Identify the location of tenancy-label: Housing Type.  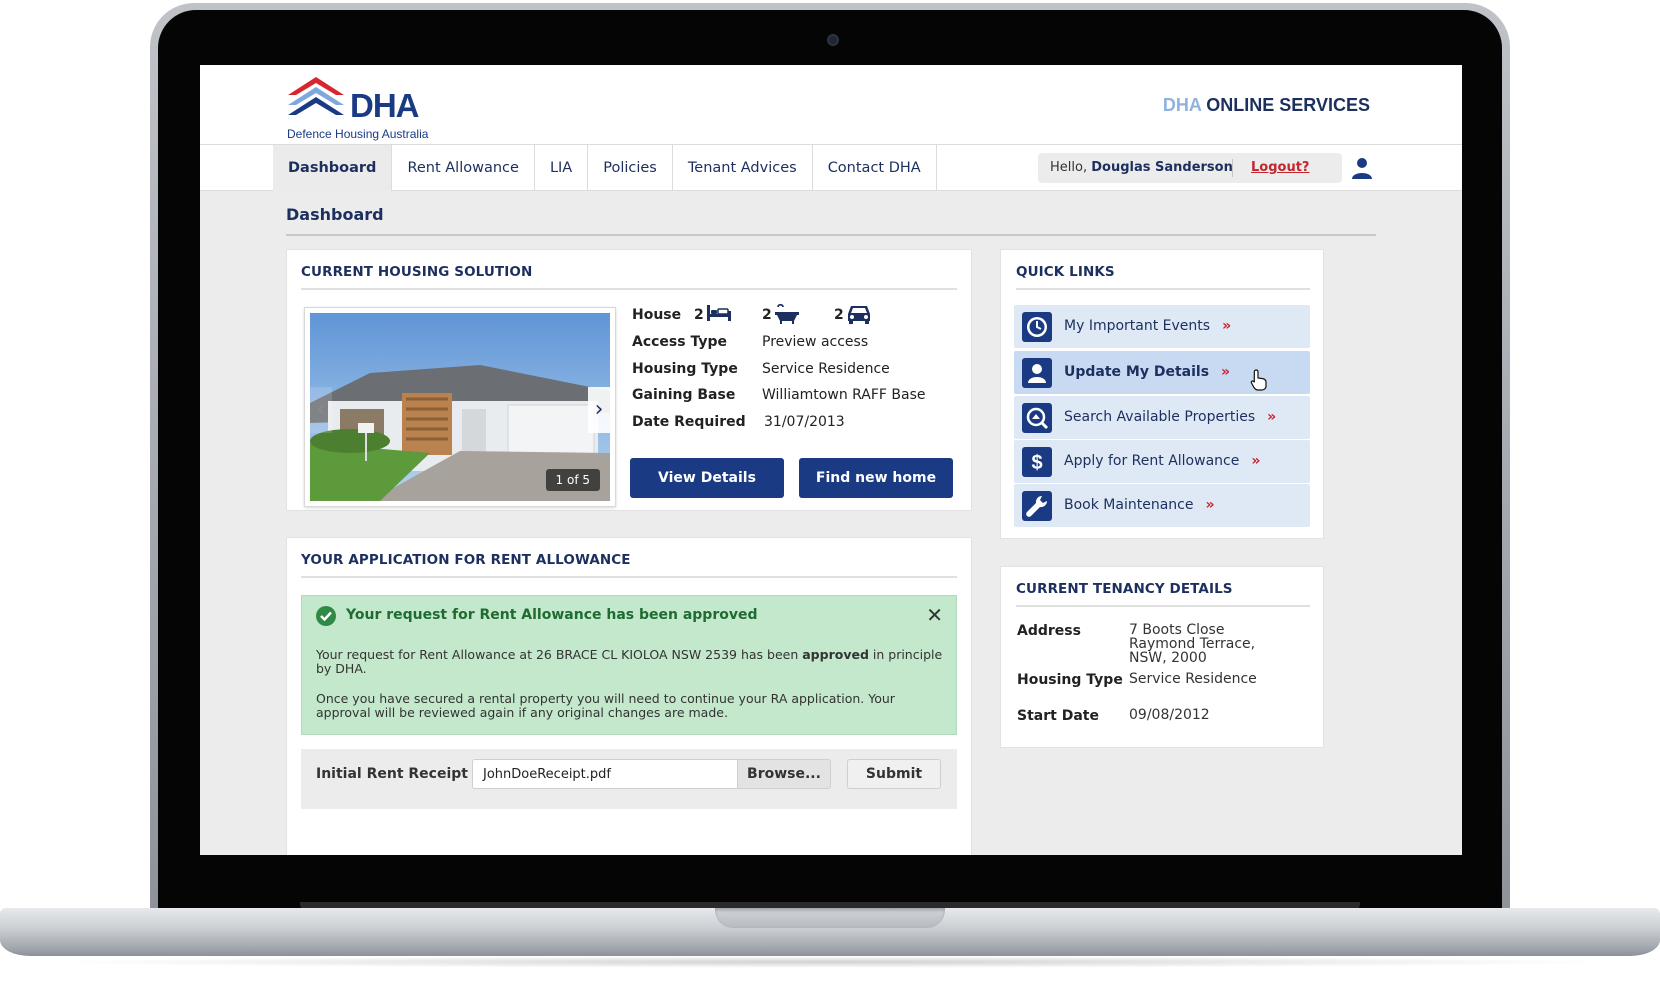
(1070, 680).